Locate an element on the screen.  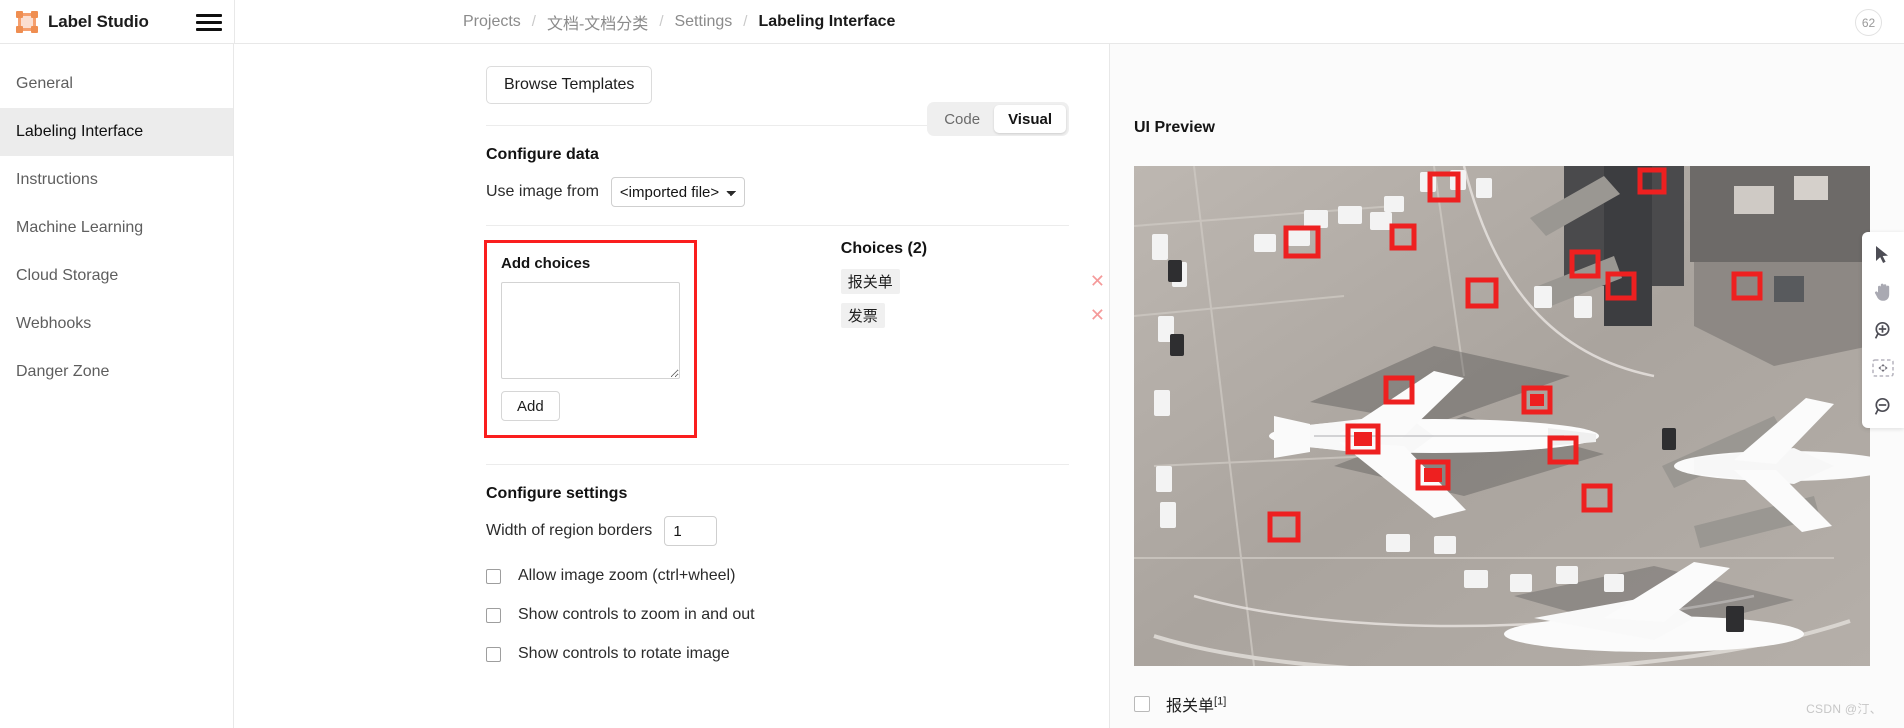
preview-choice-label: 报关单[1] is located at coordinates (1196, 704).